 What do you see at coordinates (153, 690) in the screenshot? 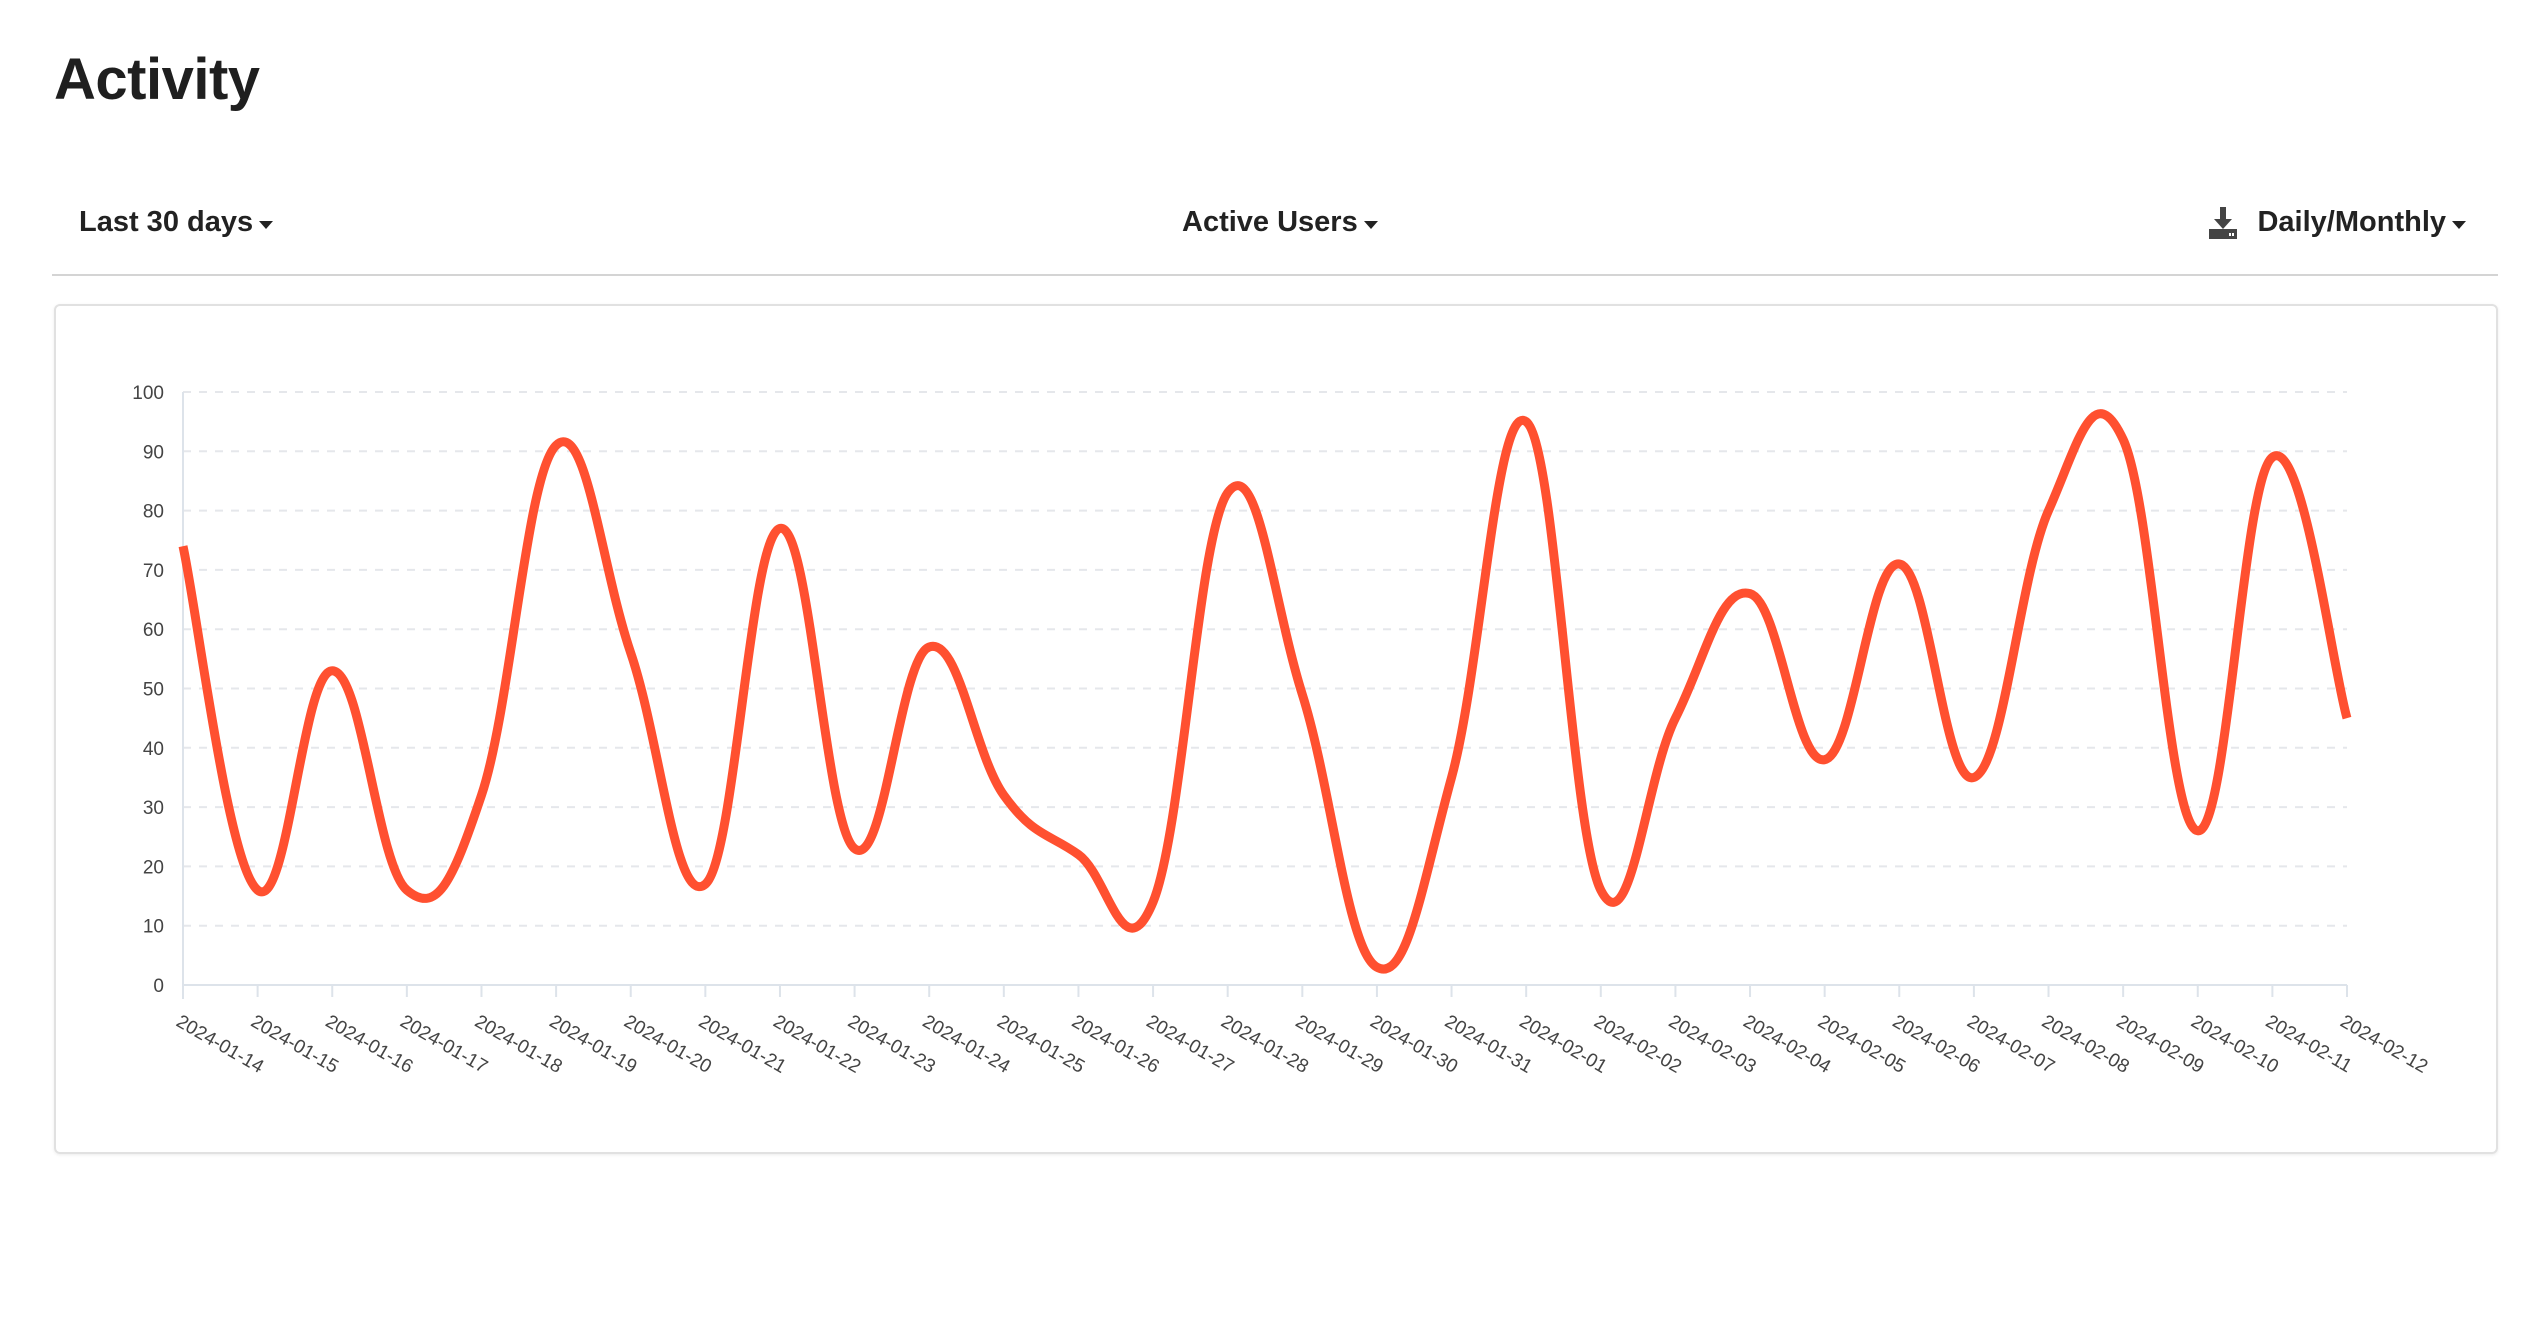
I see `y-tick-label: 50` at bounding box center [153, 690].